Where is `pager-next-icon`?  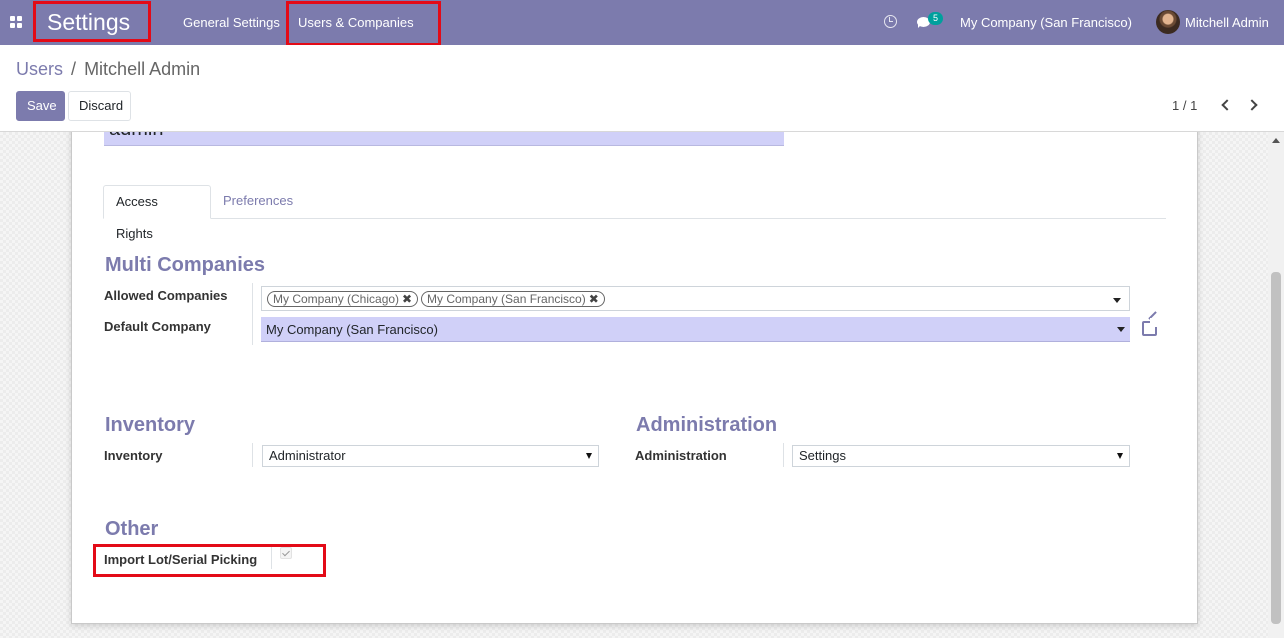 pager-next-icon is located at coordinates (1252, 105).